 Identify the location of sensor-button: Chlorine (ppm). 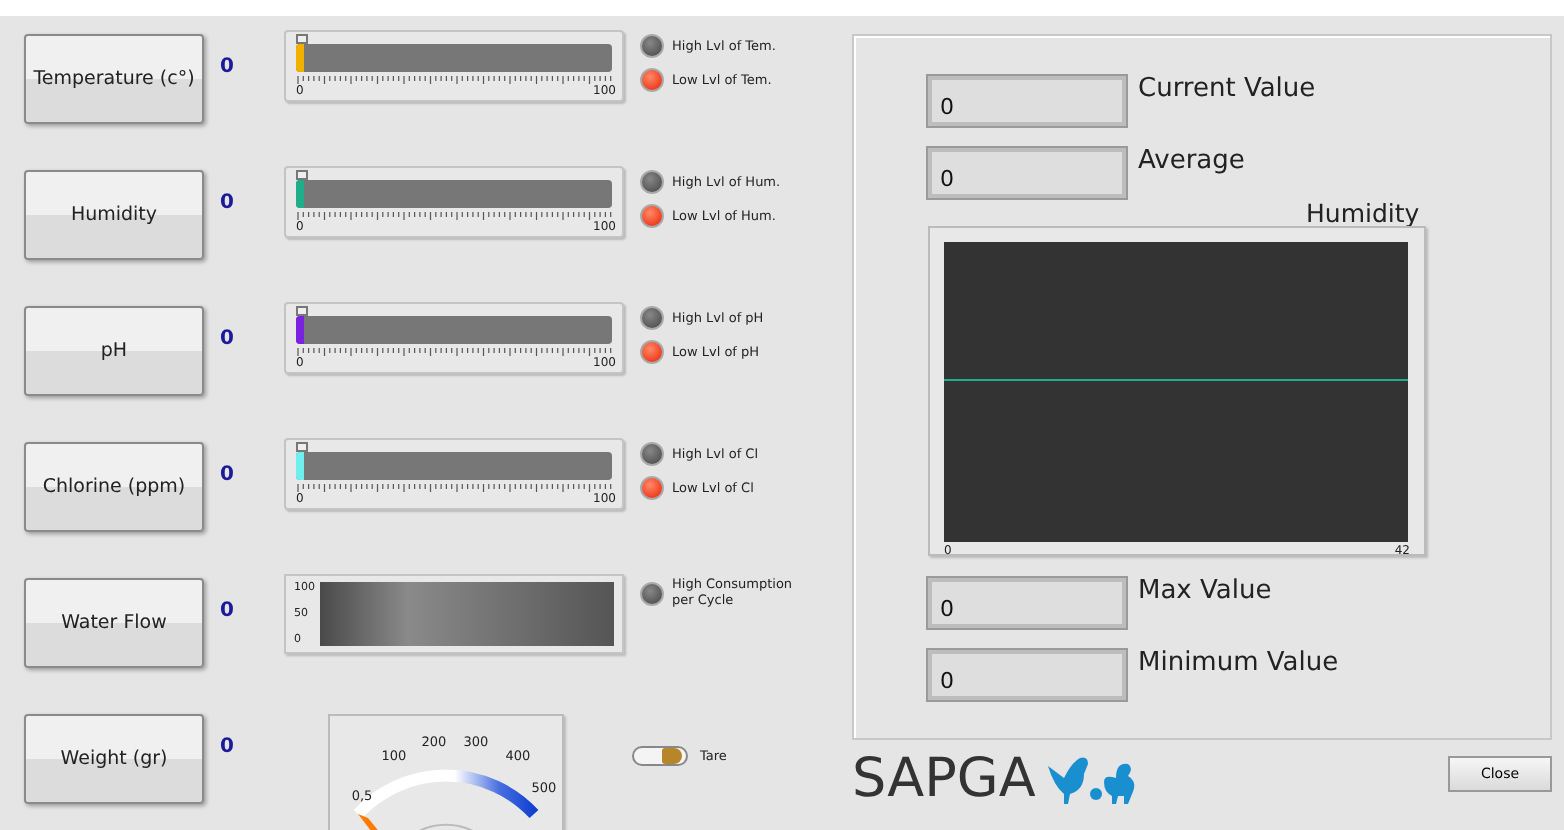
(114, 487).